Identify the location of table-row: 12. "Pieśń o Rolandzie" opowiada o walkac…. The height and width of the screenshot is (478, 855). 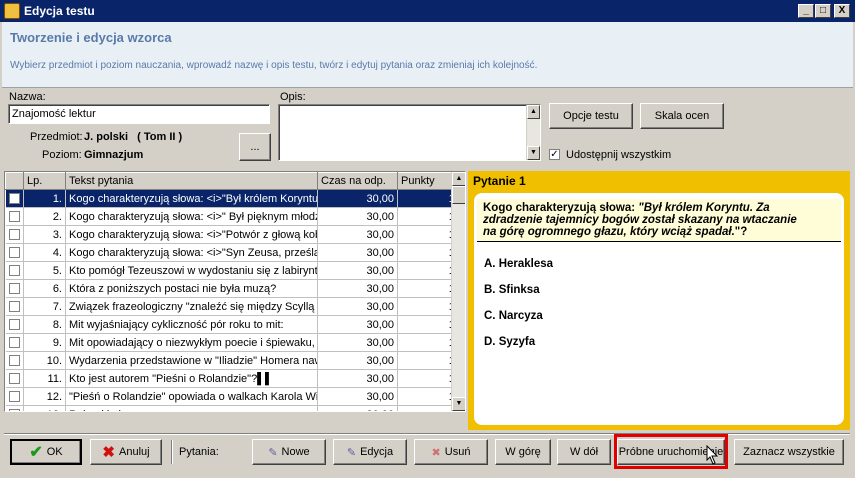
(235, 396).